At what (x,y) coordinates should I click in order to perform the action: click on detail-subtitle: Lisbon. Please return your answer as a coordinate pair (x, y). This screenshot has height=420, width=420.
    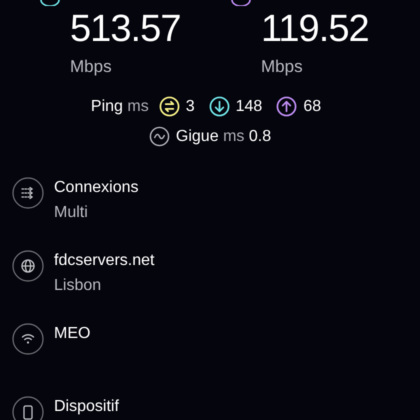
    Looking at the image, I should click on (78, 286).